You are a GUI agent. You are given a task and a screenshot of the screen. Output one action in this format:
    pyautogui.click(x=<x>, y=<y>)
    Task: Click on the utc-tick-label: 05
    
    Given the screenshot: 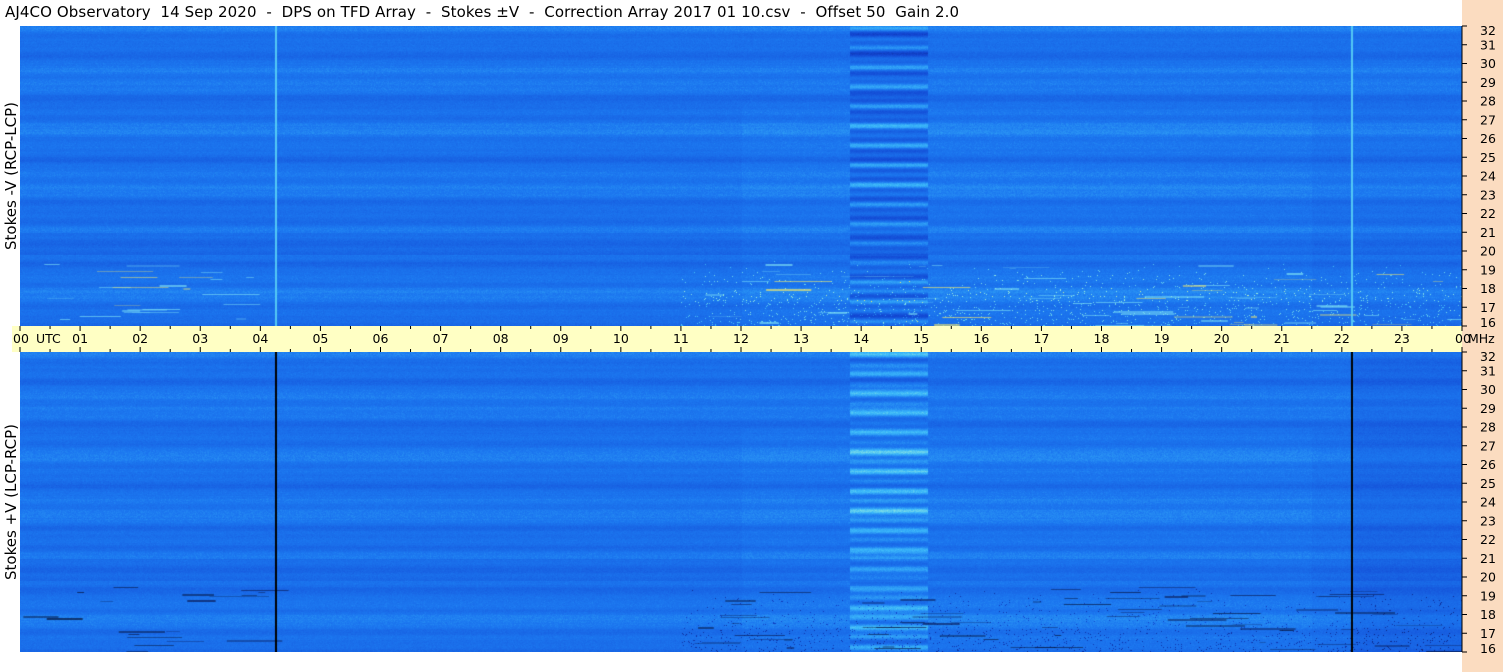 What is the action you would take?
    pyautogui.click(x=320, y=338)
    